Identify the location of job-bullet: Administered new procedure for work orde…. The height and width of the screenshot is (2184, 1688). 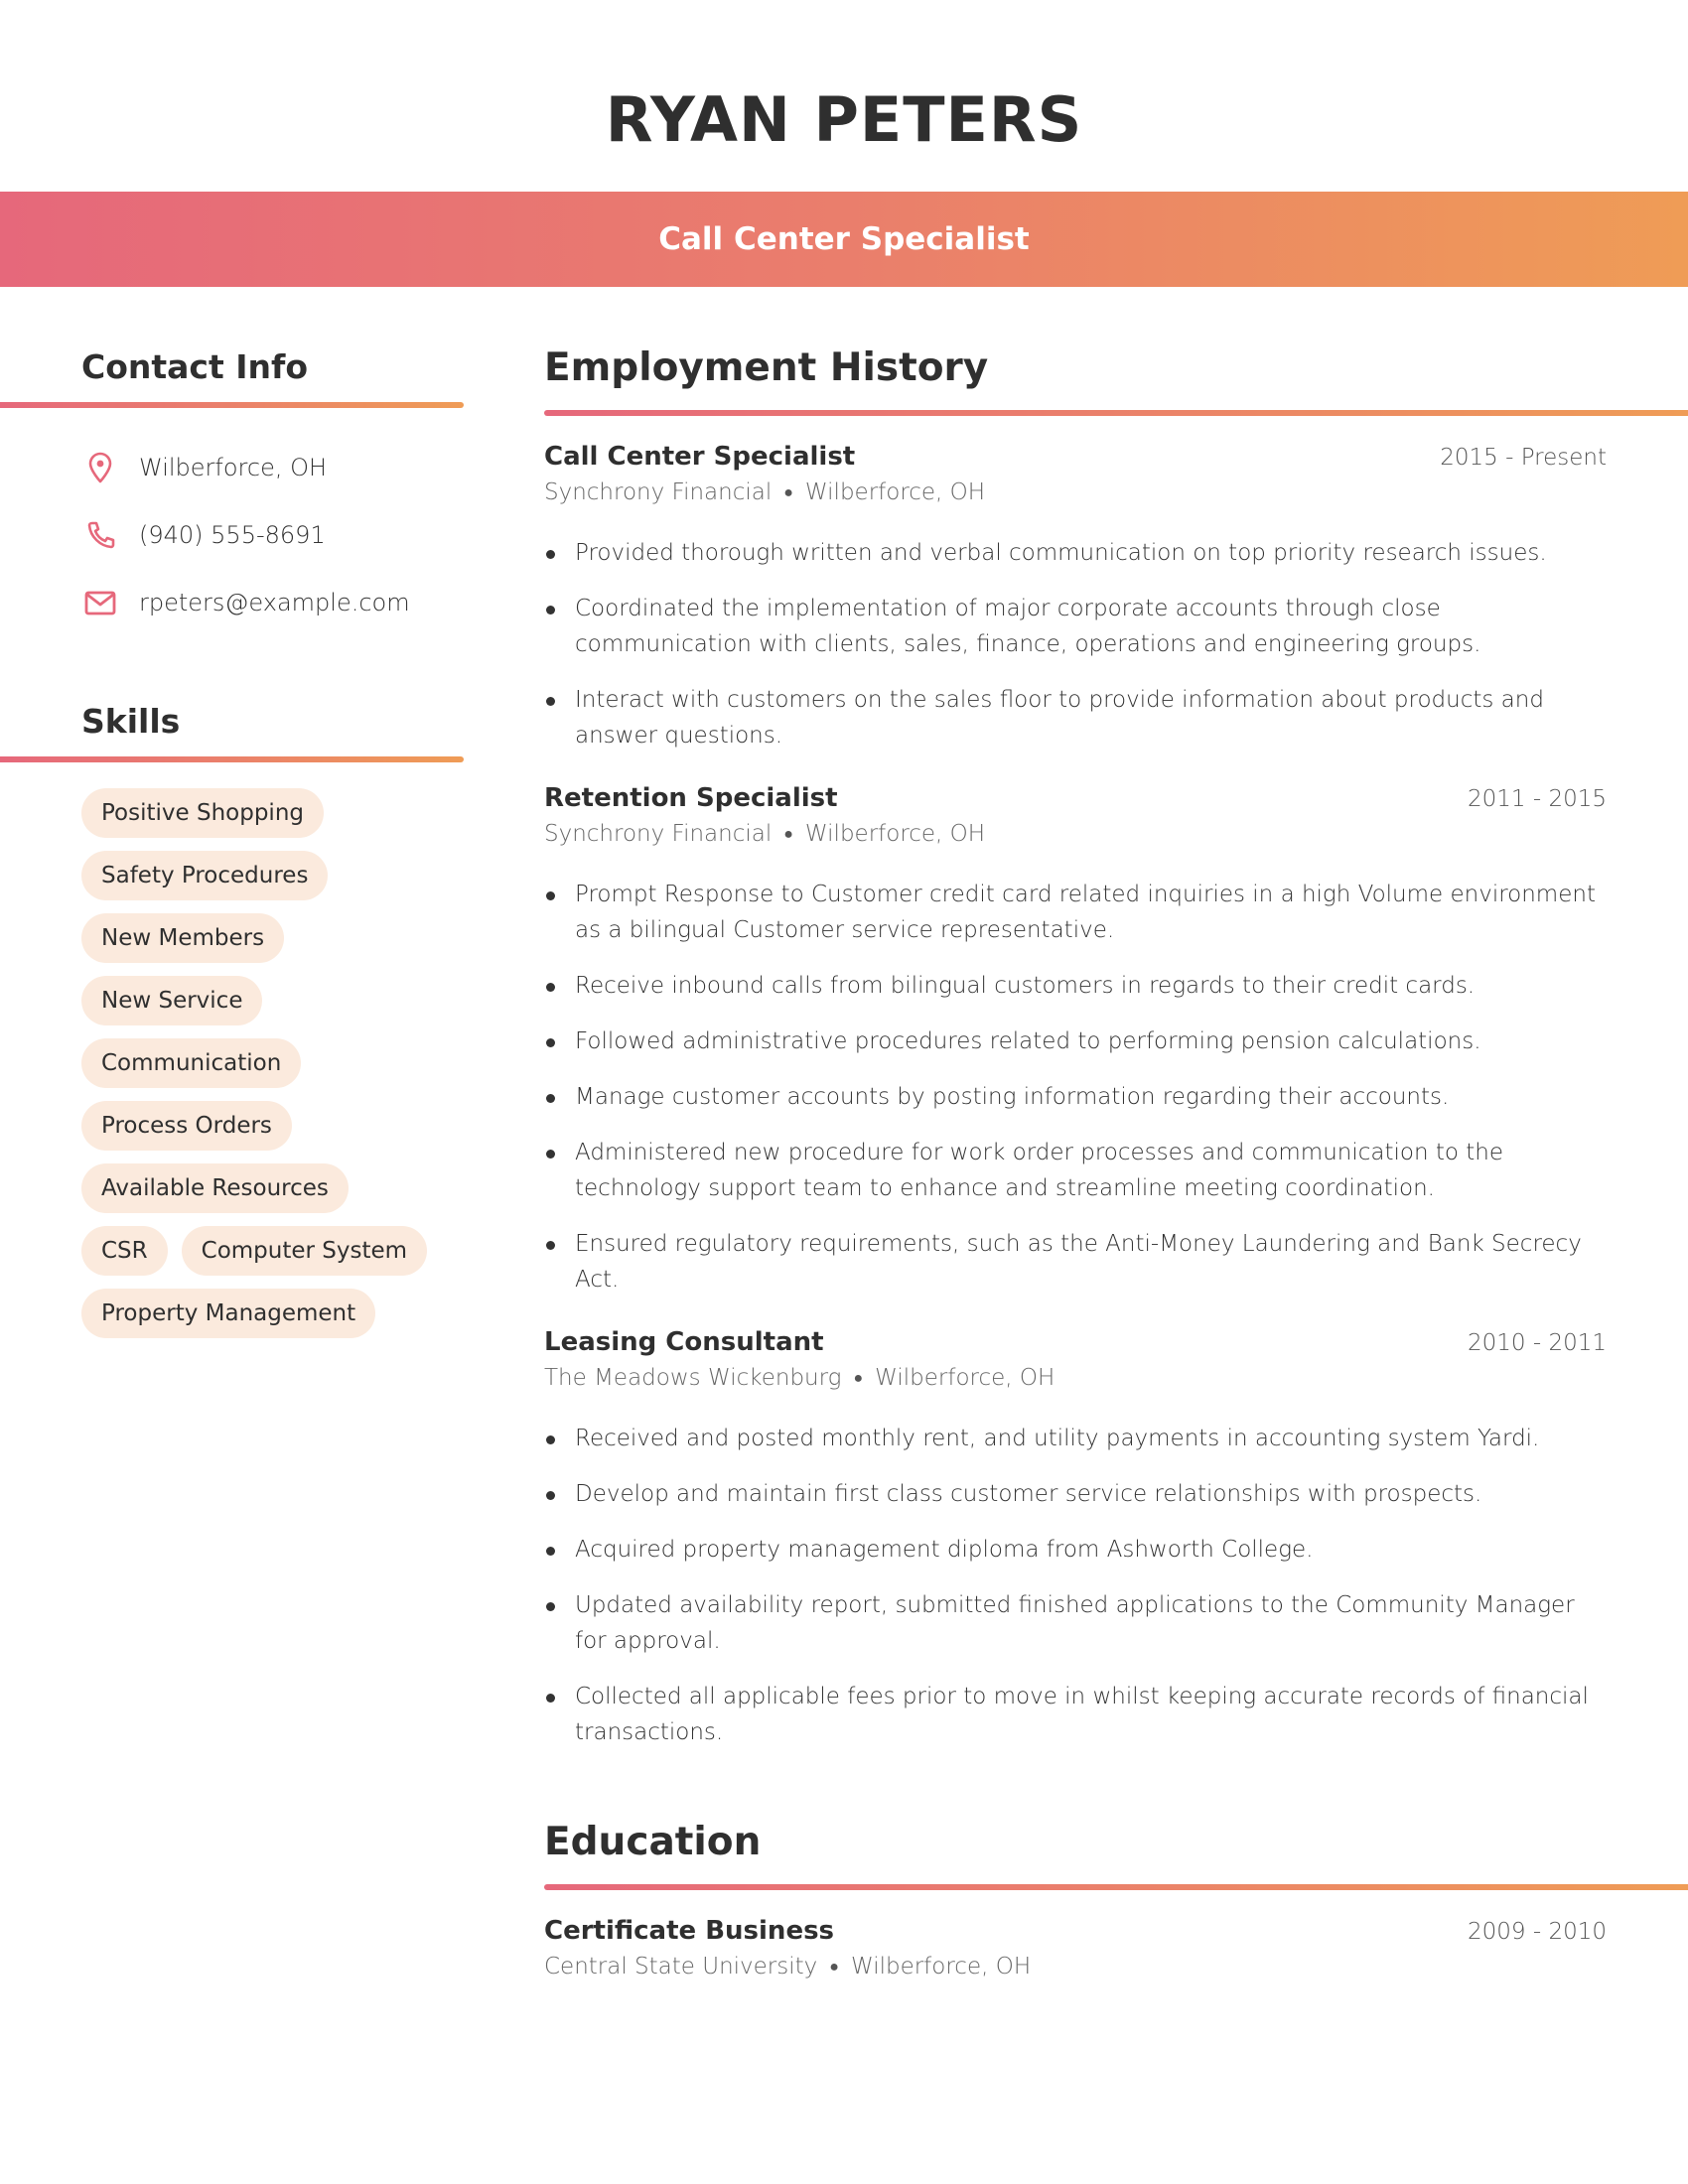
(1075, 1170).